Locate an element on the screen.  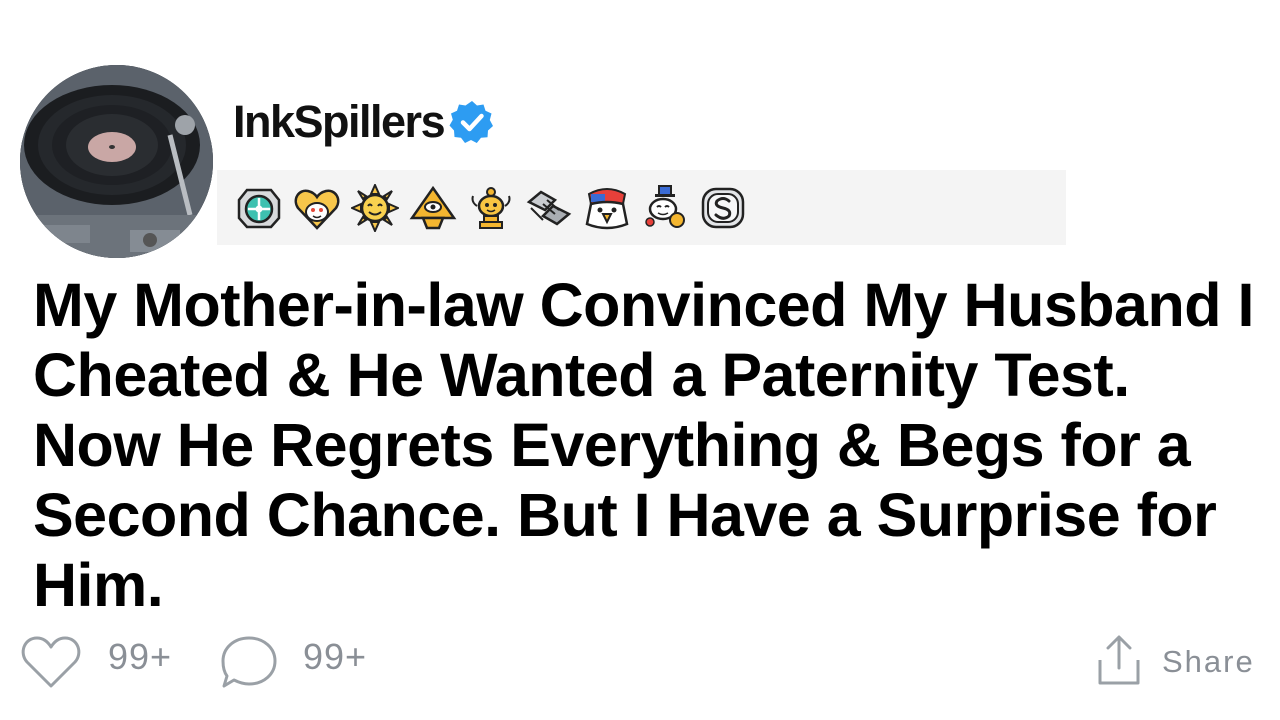
snoo-party-award-icon is located at coordinates (665, 208).